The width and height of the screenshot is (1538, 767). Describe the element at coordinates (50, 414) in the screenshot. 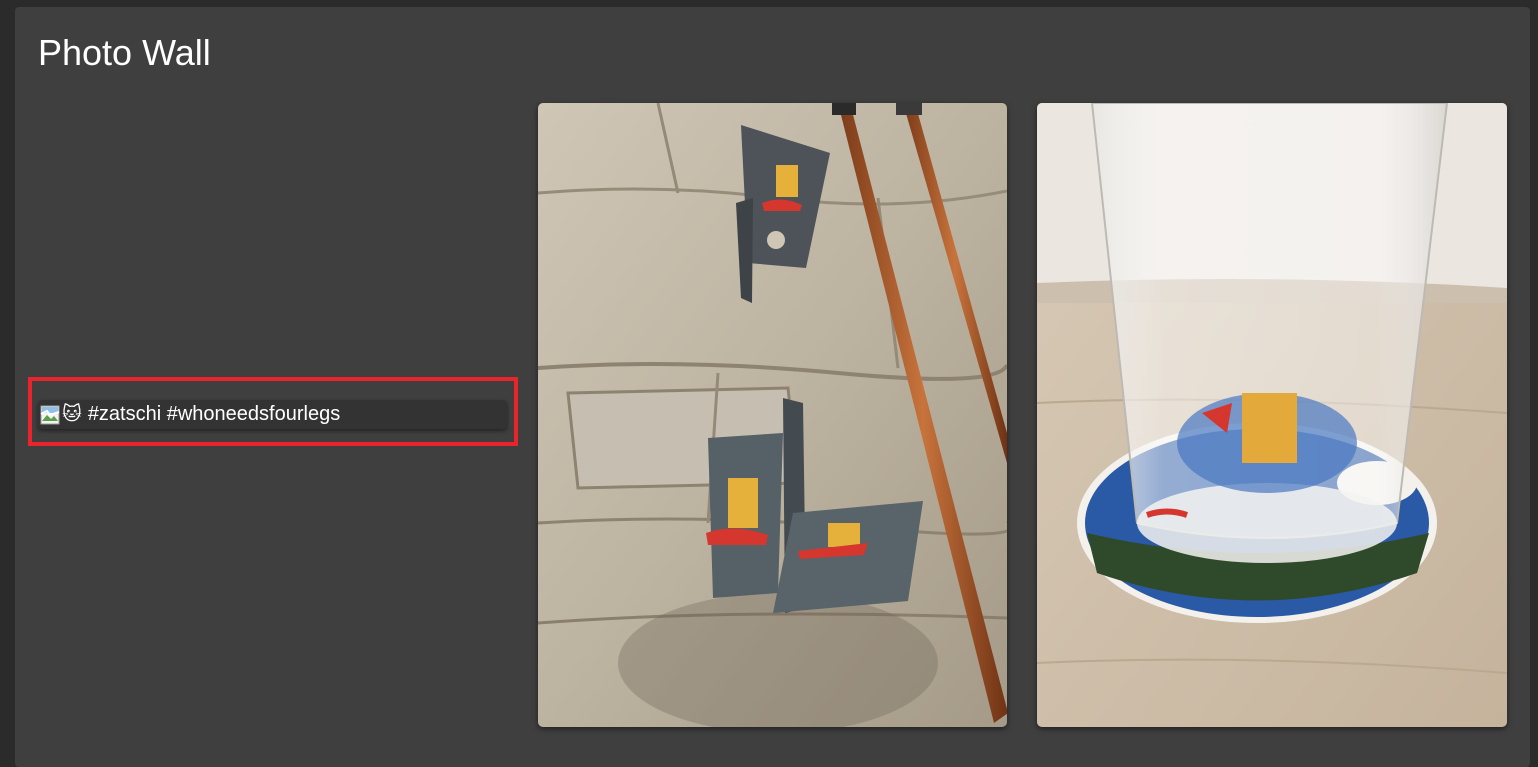

I see `broken-image-icon` at that location.